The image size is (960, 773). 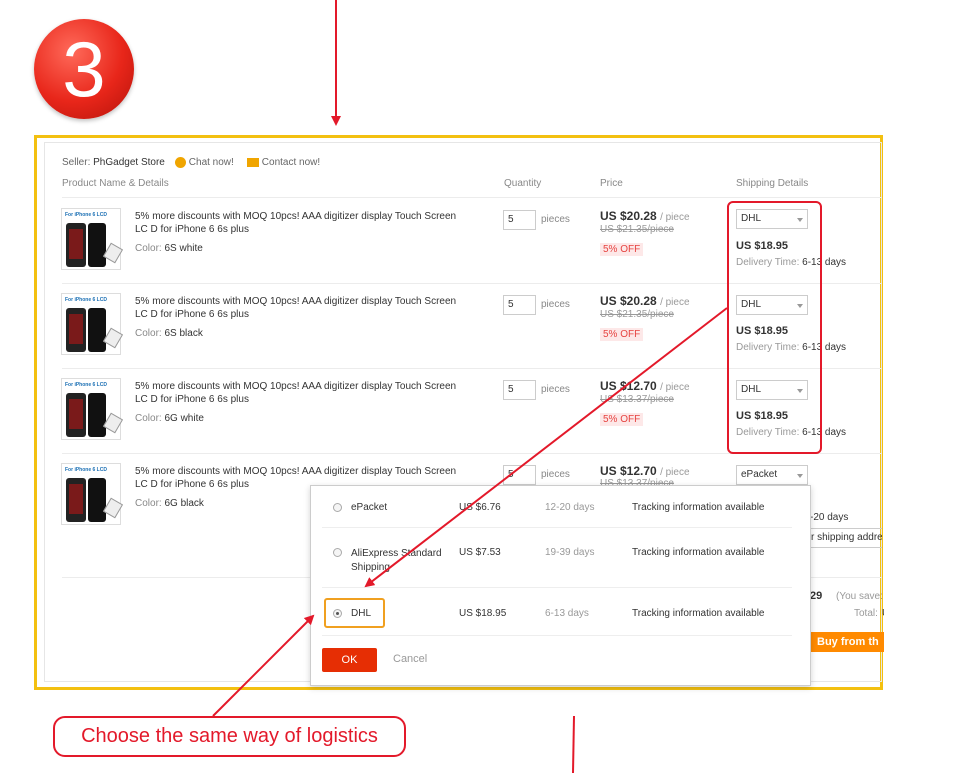 I want to click on bottom-arrow, so click(x=573, y=744).